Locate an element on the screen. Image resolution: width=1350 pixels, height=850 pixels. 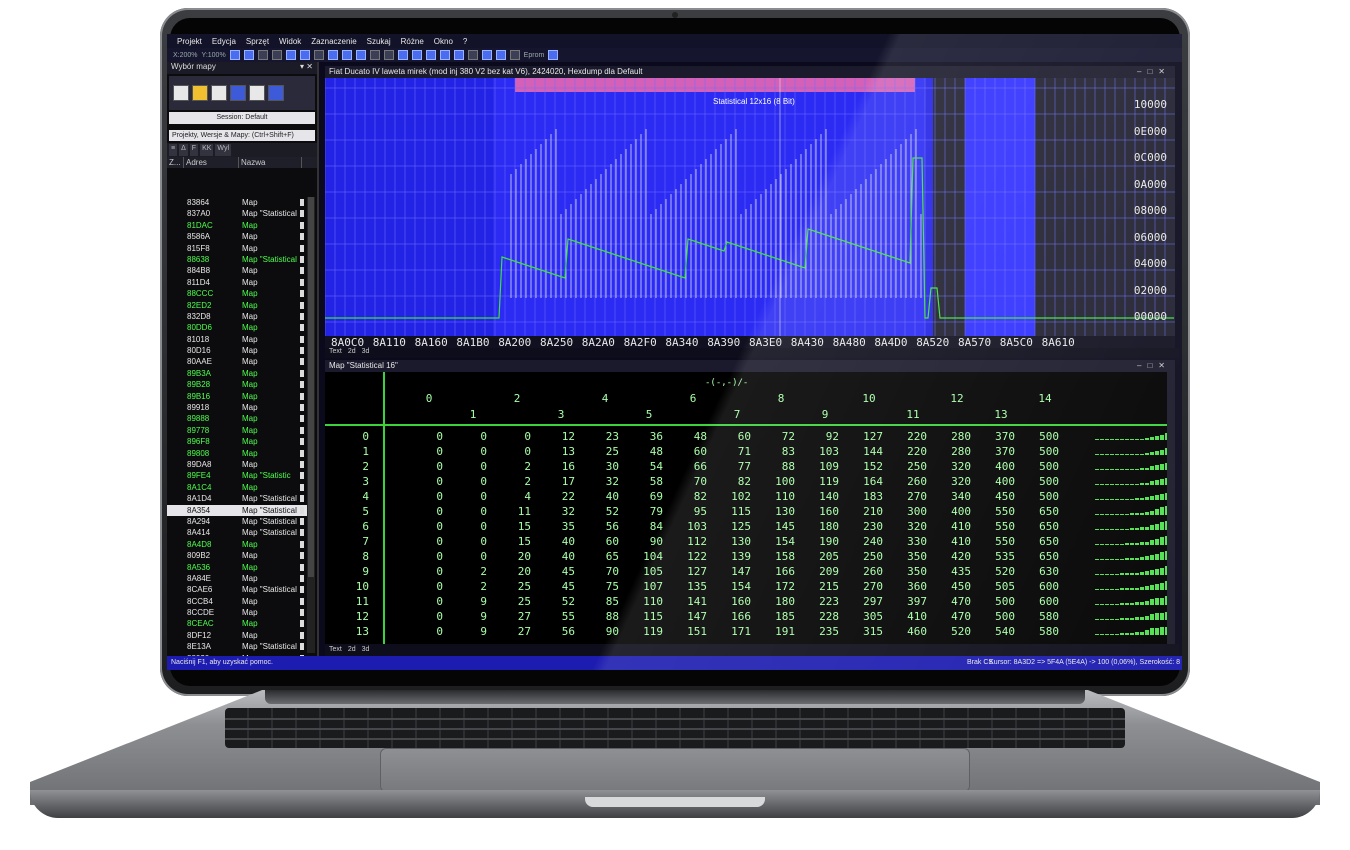
table-cell: 48 is located at coordinates (690, 436).